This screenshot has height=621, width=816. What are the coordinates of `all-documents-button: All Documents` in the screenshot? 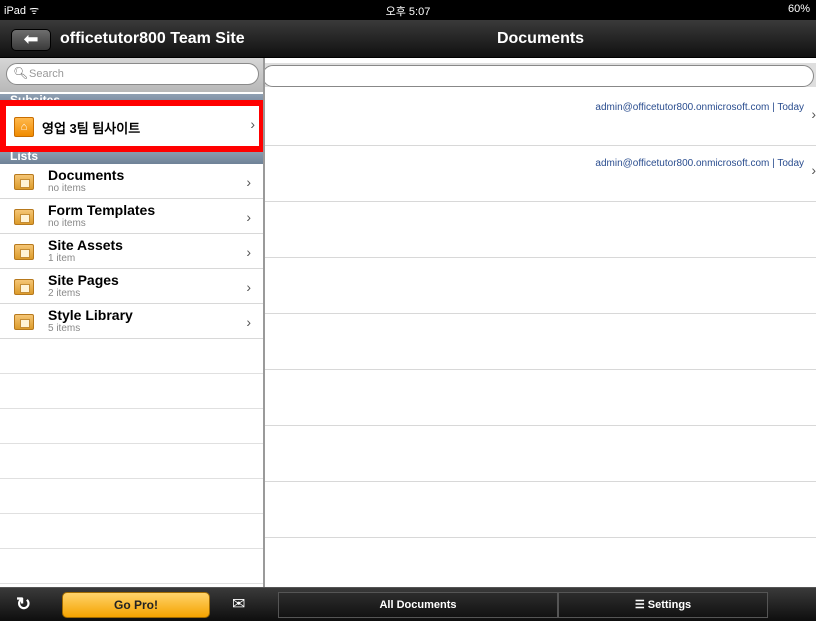 It's located at (418, 605).